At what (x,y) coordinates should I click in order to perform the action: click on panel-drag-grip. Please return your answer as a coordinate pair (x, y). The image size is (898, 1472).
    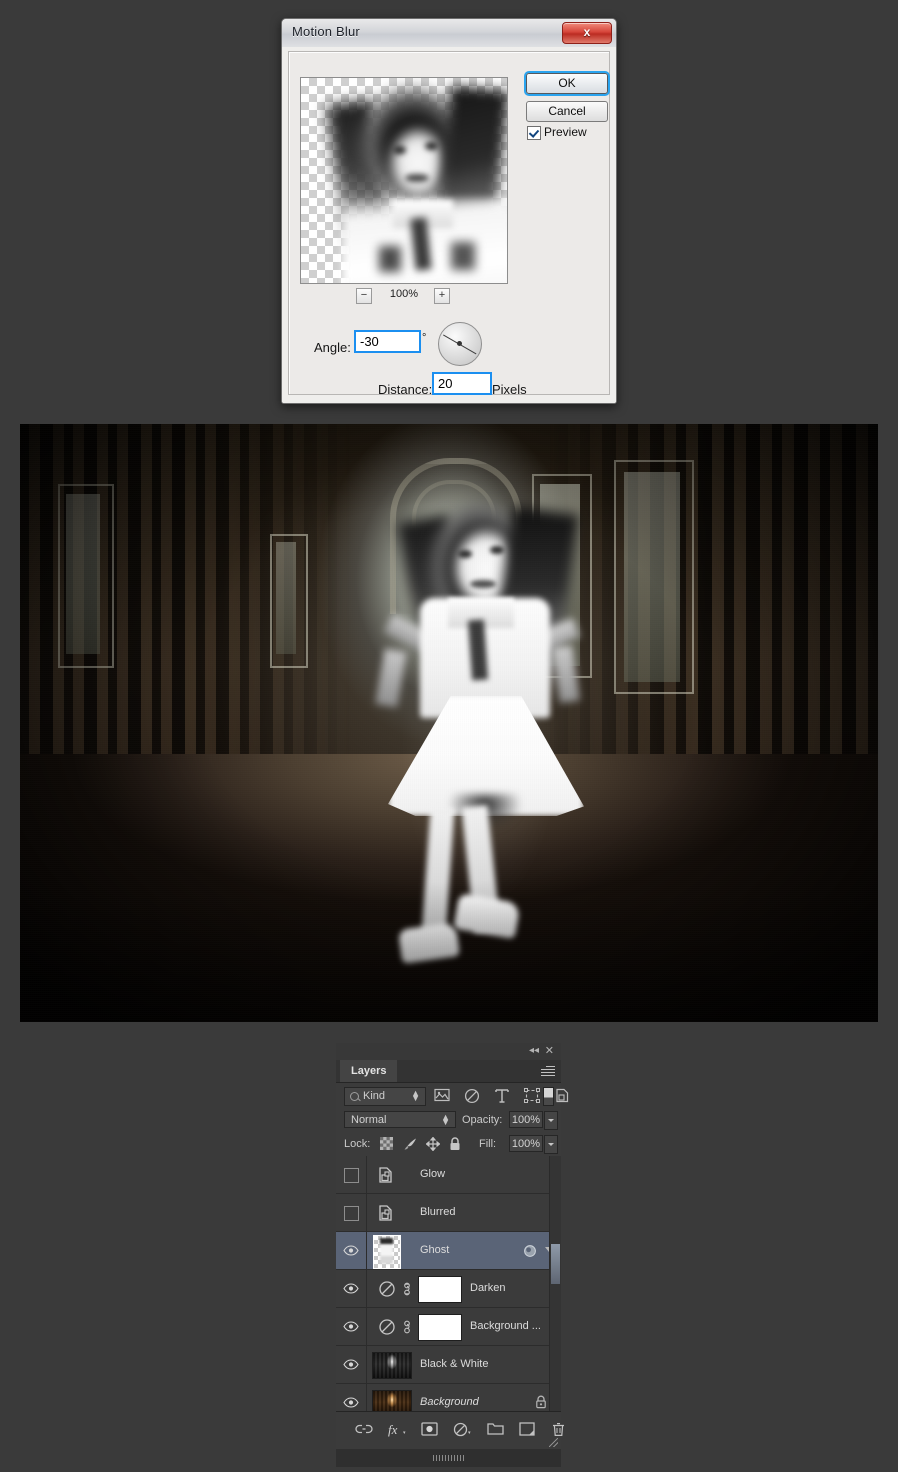
    Looking at the image, I should click on (448, 1458).